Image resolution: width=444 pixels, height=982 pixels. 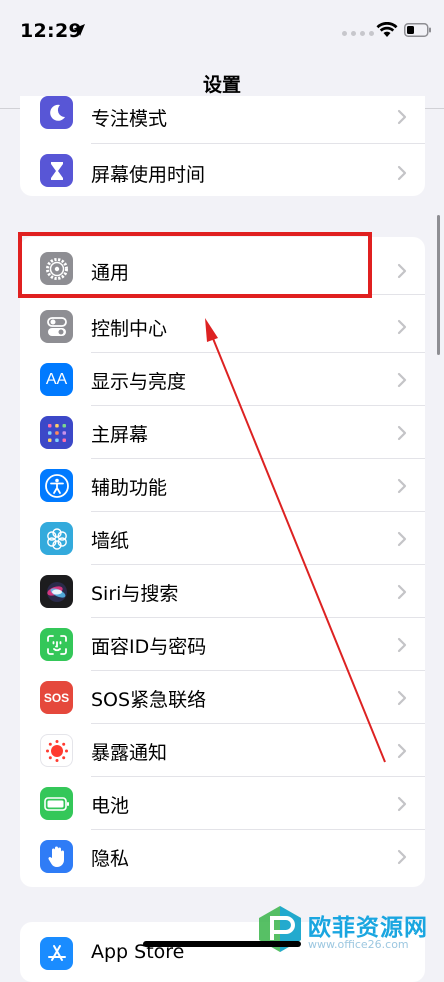 I want to click on accessibility-icon, so click(x=56, y=485).